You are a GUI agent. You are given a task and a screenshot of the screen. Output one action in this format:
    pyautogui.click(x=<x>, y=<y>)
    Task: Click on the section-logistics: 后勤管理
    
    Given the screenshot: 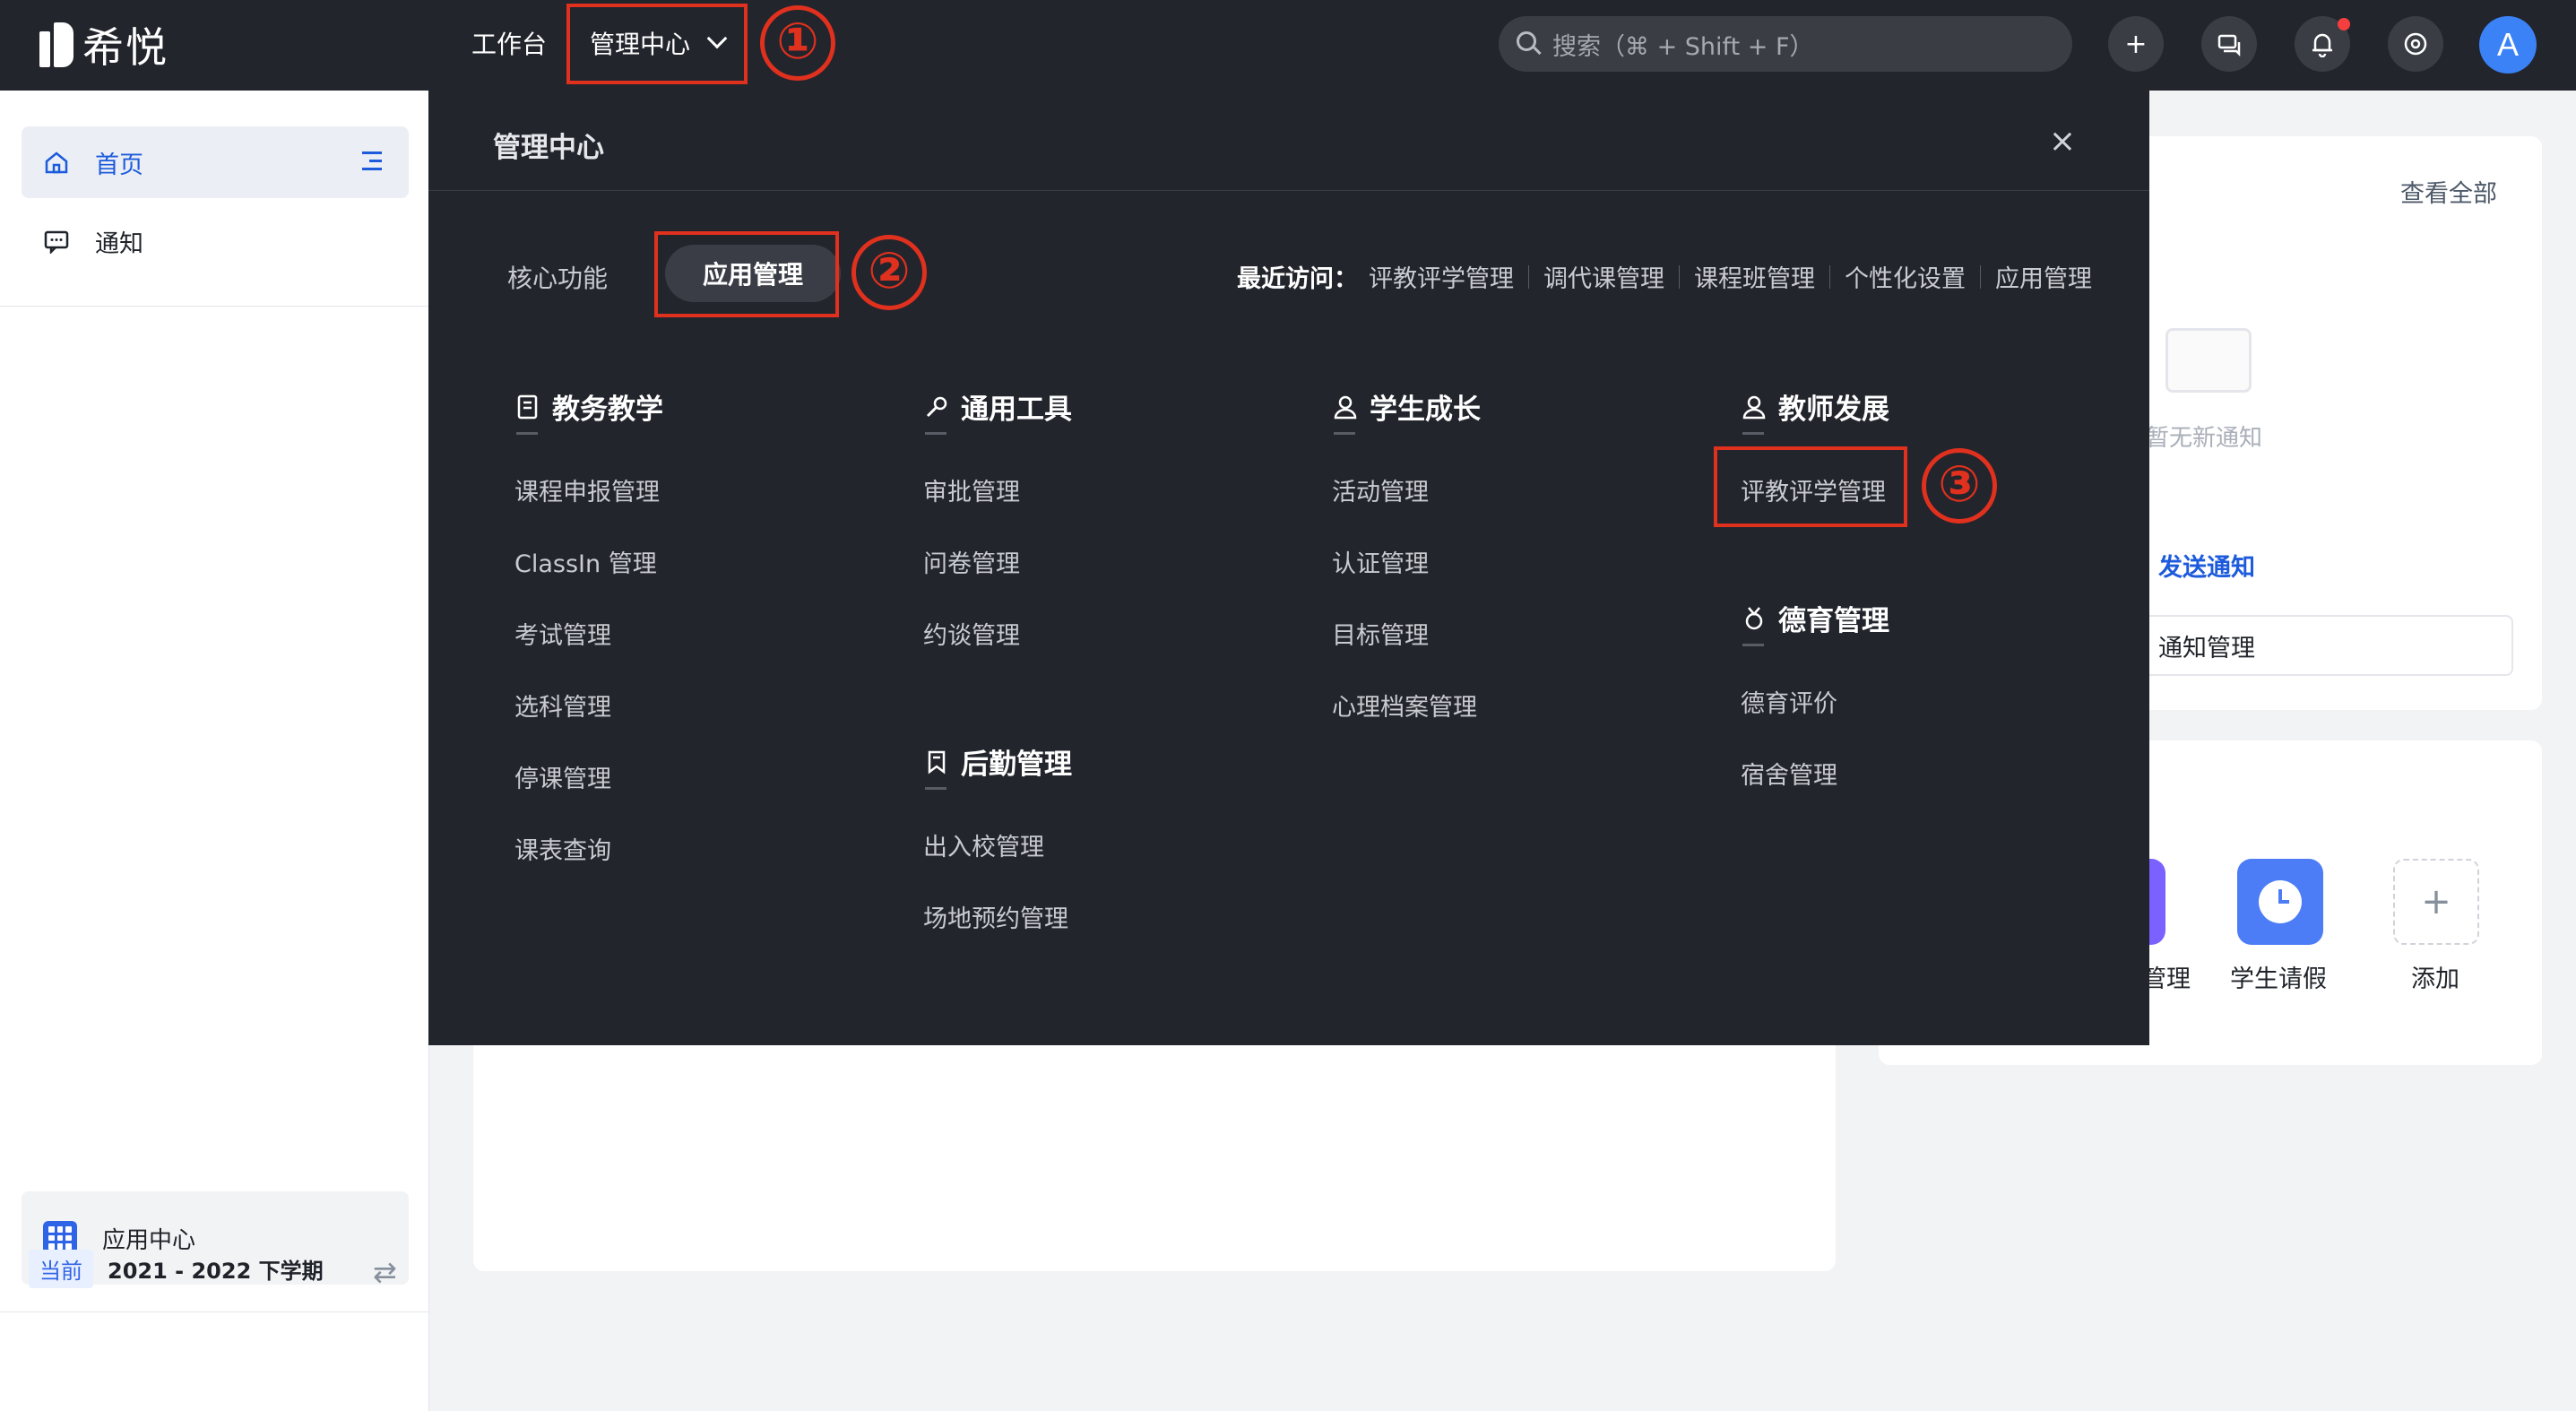 What is the action you would take?
    pyautogui.click(x=997, y=761)
    